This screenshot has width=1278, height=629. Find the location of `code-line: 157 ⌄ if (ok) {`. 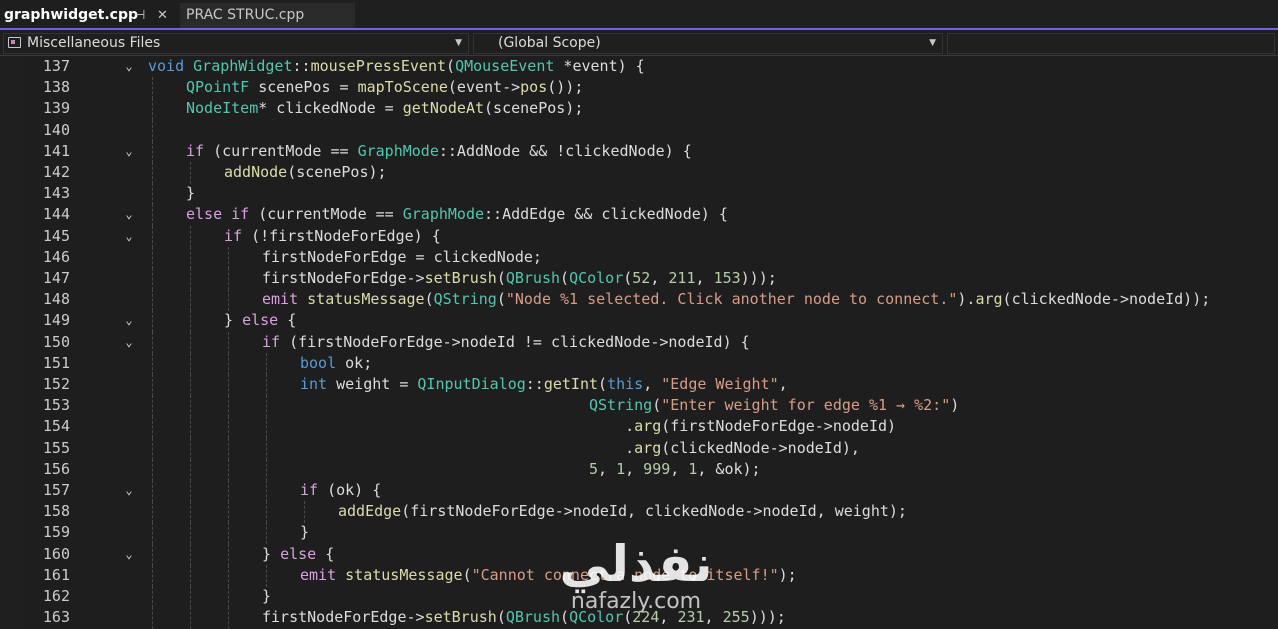

code-line: 157 ⌄ if (ok) { is located at coordinates (639, 491).